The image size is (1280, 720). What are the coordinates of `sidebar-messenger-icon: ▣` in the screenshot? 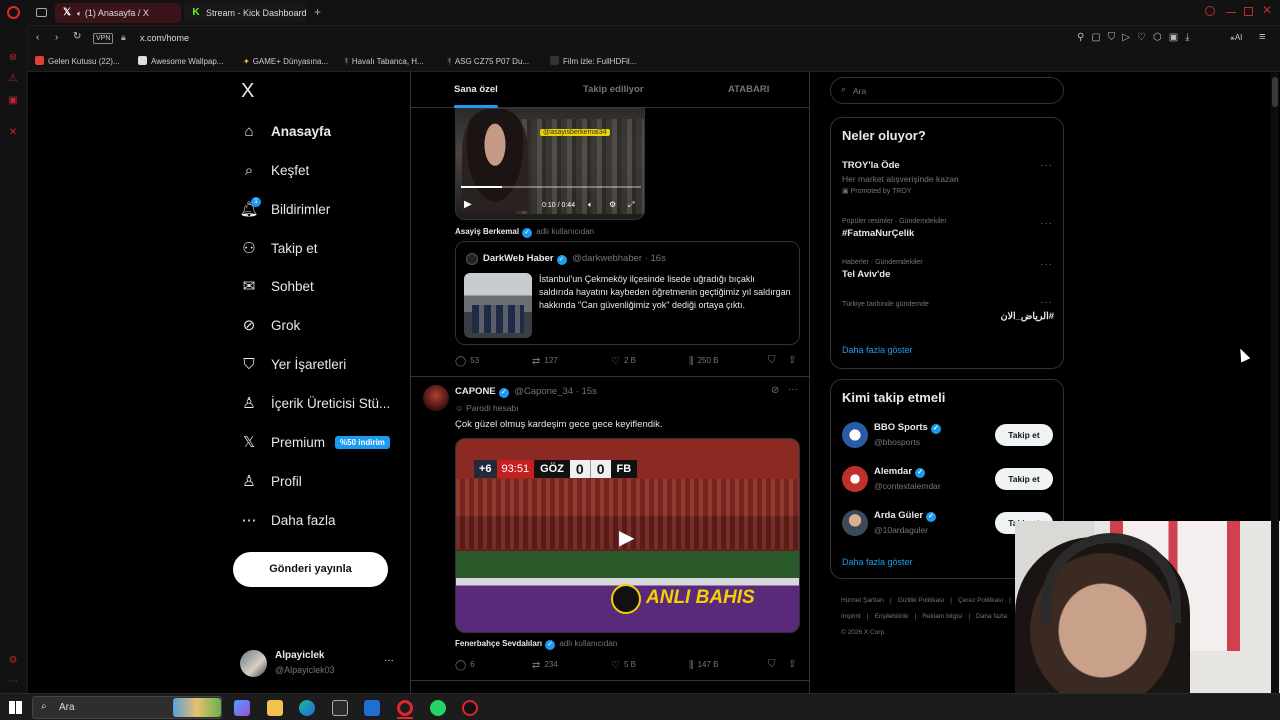 It's located at (13, 101).